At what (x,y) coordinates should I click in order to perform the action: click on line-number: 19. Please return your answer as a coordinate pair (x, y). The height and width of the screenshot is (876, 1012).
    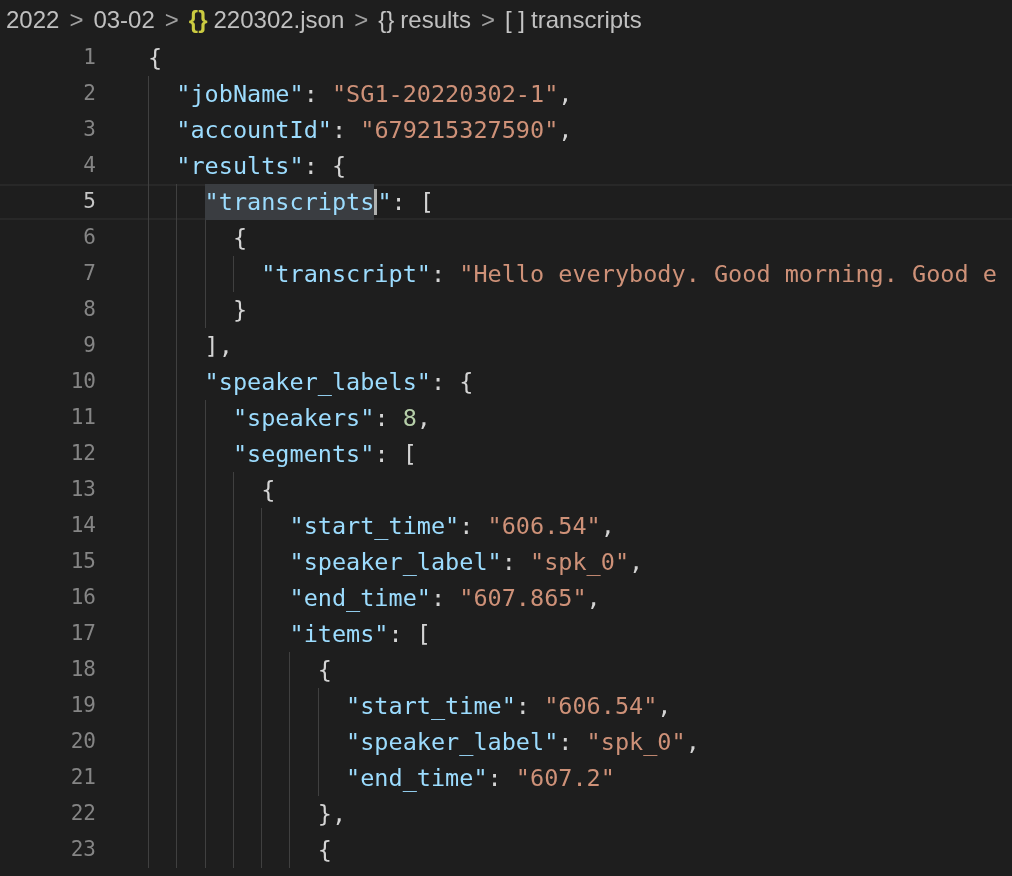
    Looking at the image, I should click on (82, 706).